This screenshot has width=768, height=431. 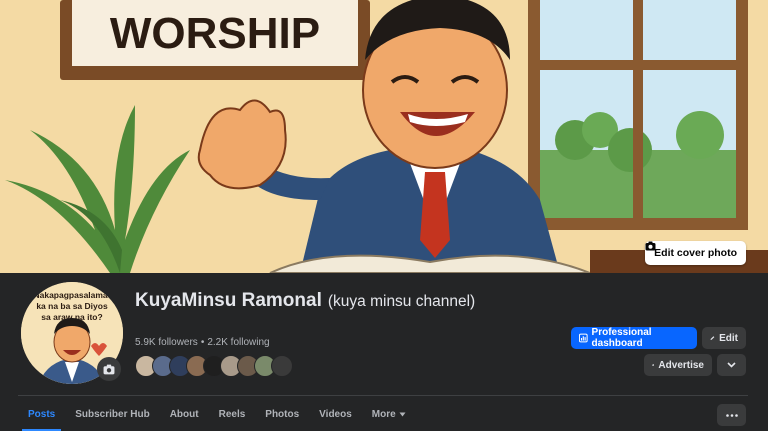 I want to click on dashboard-icon, so click(x=583, y=338).